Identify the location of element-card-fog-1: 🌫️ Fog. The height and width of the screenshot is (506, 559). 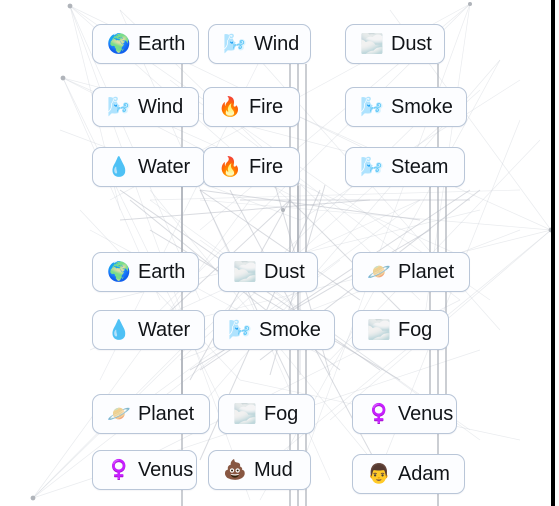
(400, 330).